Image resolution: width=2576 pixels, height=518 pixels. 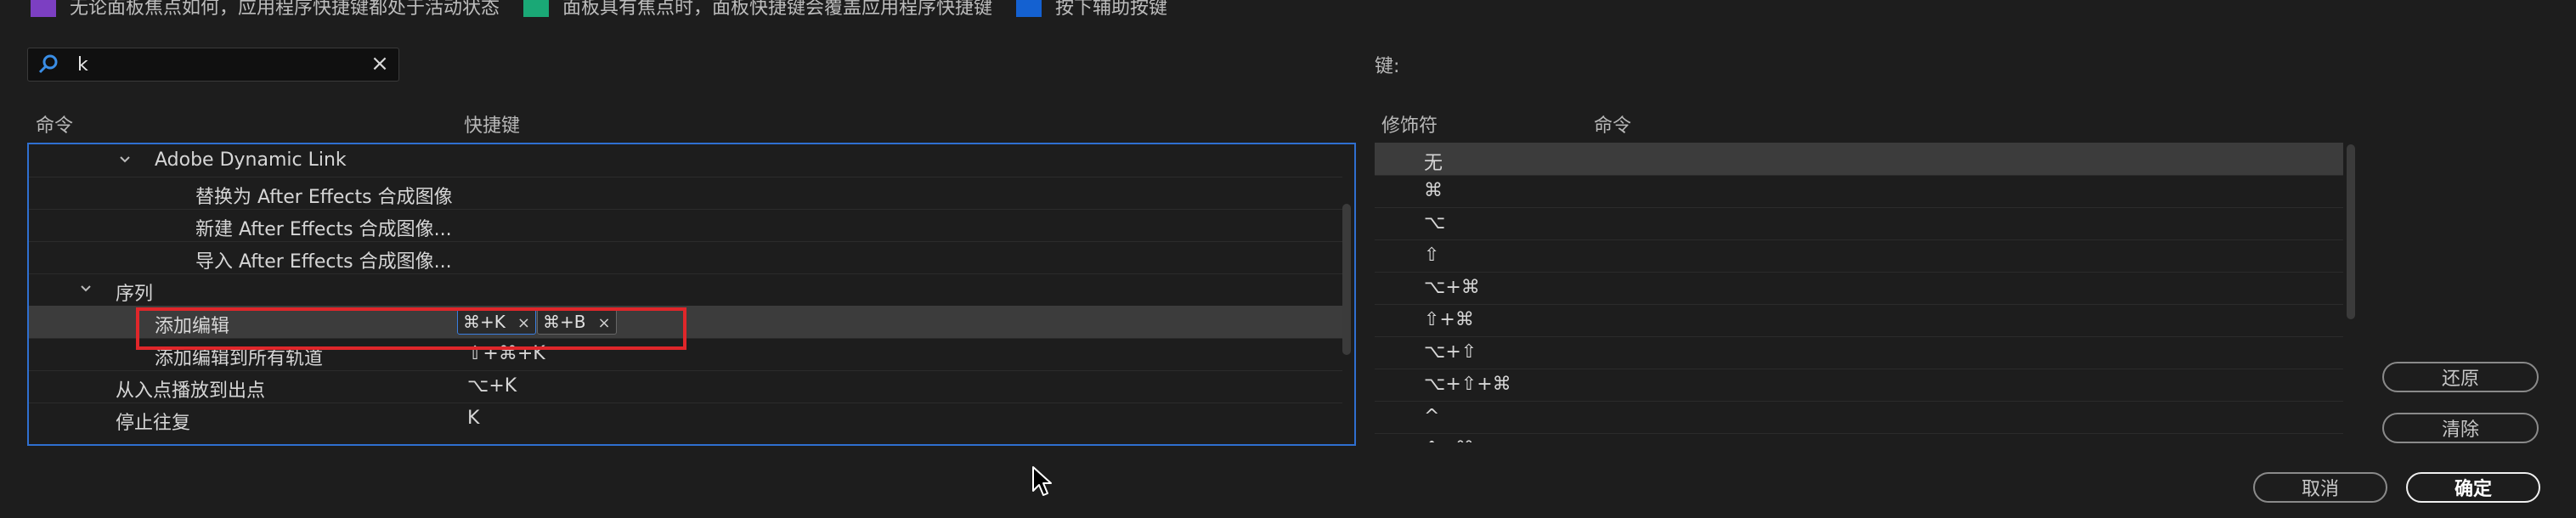 What do you see at coordinates (55, 124) in the screenshot?
I see `header-command: 命令` at bounding box center [55, 124].